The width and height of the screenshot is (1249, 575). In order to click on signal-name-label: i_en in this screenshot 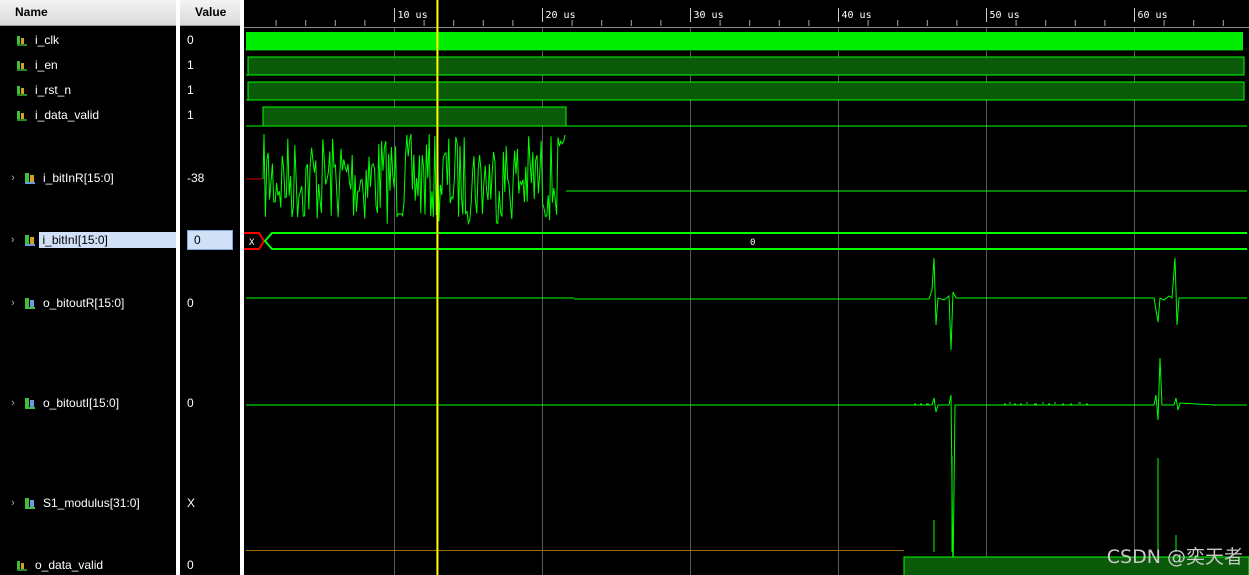, I will do `click(46, 65)`.